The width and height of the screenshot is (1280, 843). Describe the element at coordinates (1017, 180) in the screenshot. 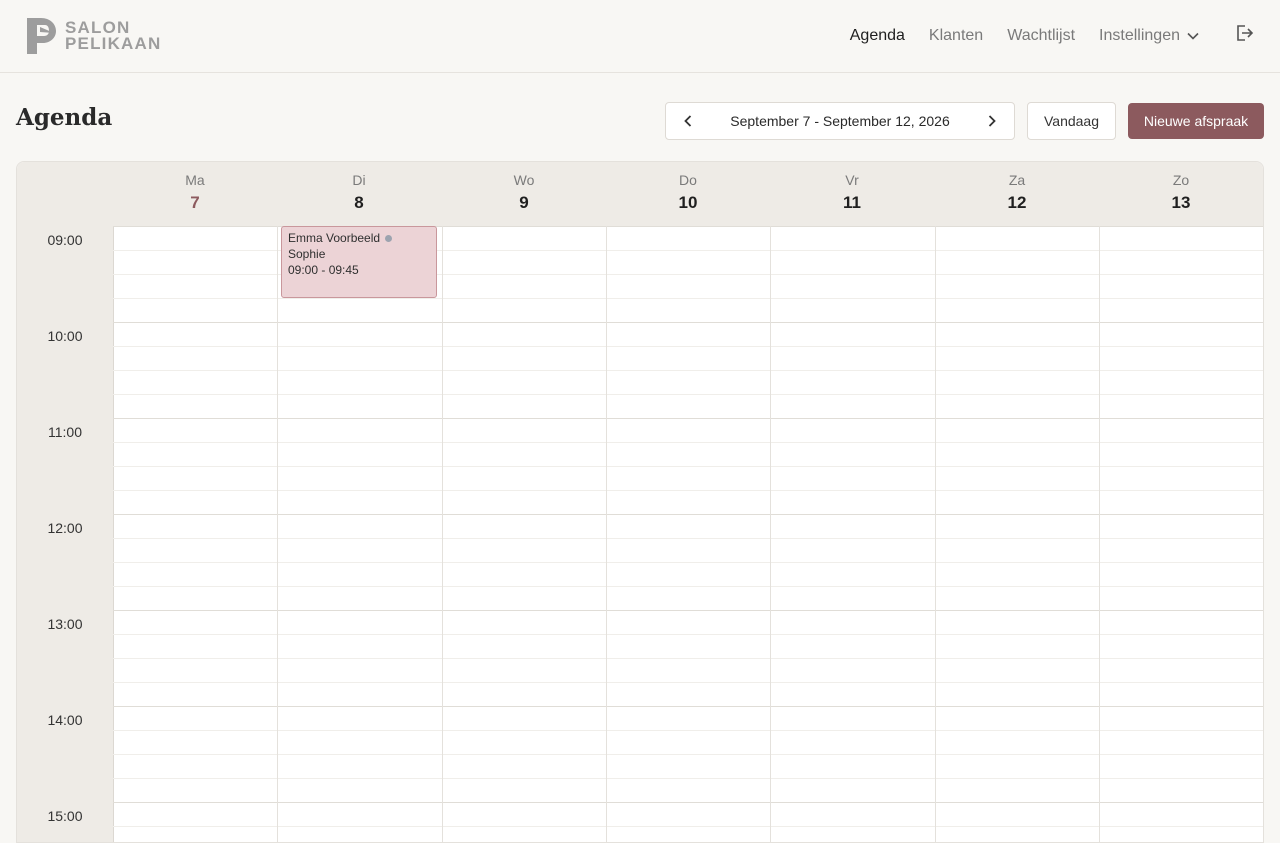

I see `day-name: Za` at that location.